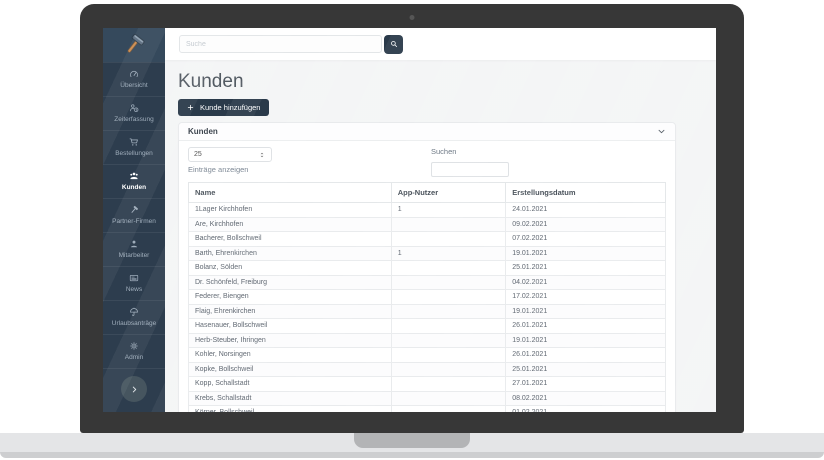 The image size is (824, 460). What do you see at coordinates (134, 176) in the screenshot?
I see `users-icon` at bounding box center [134, 176].